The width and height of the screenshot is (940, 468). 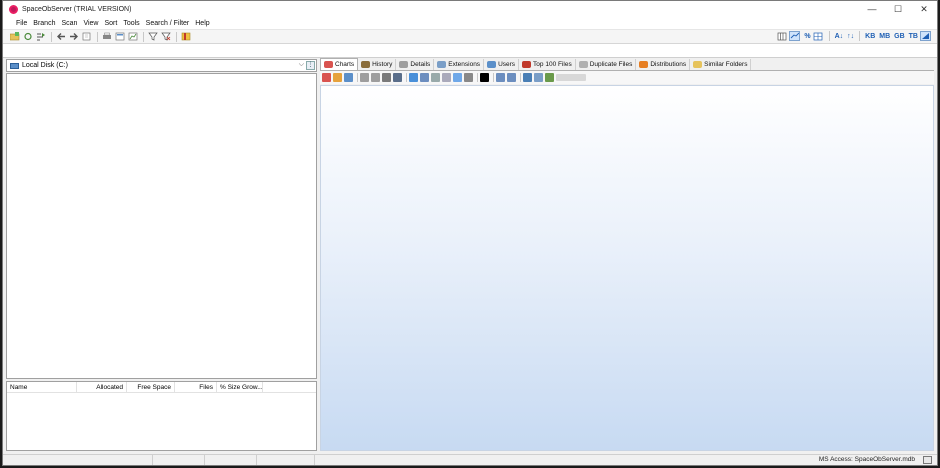 I want to click on auto-unit-icon, so click(x=925, y=36).